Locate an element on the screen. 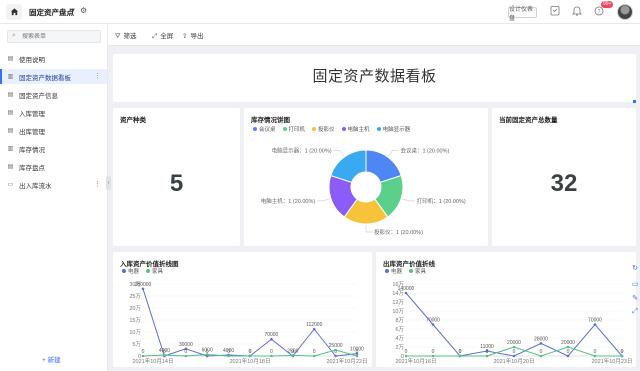 This screenshot has width=640, height=371. bell-icon is located at coordinates (577, 11).